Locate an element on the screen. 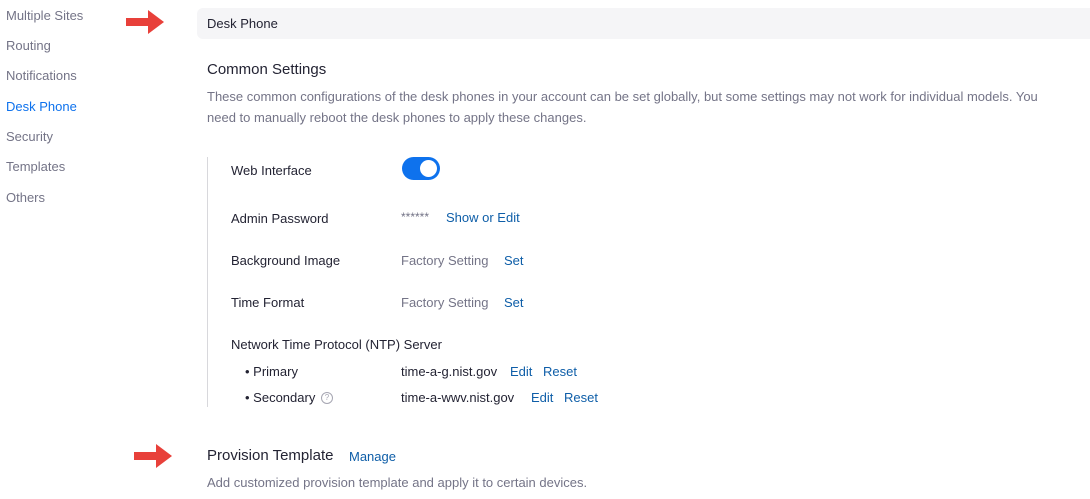  common-settings-title: Common Settings is located at coordinates (267, 69).